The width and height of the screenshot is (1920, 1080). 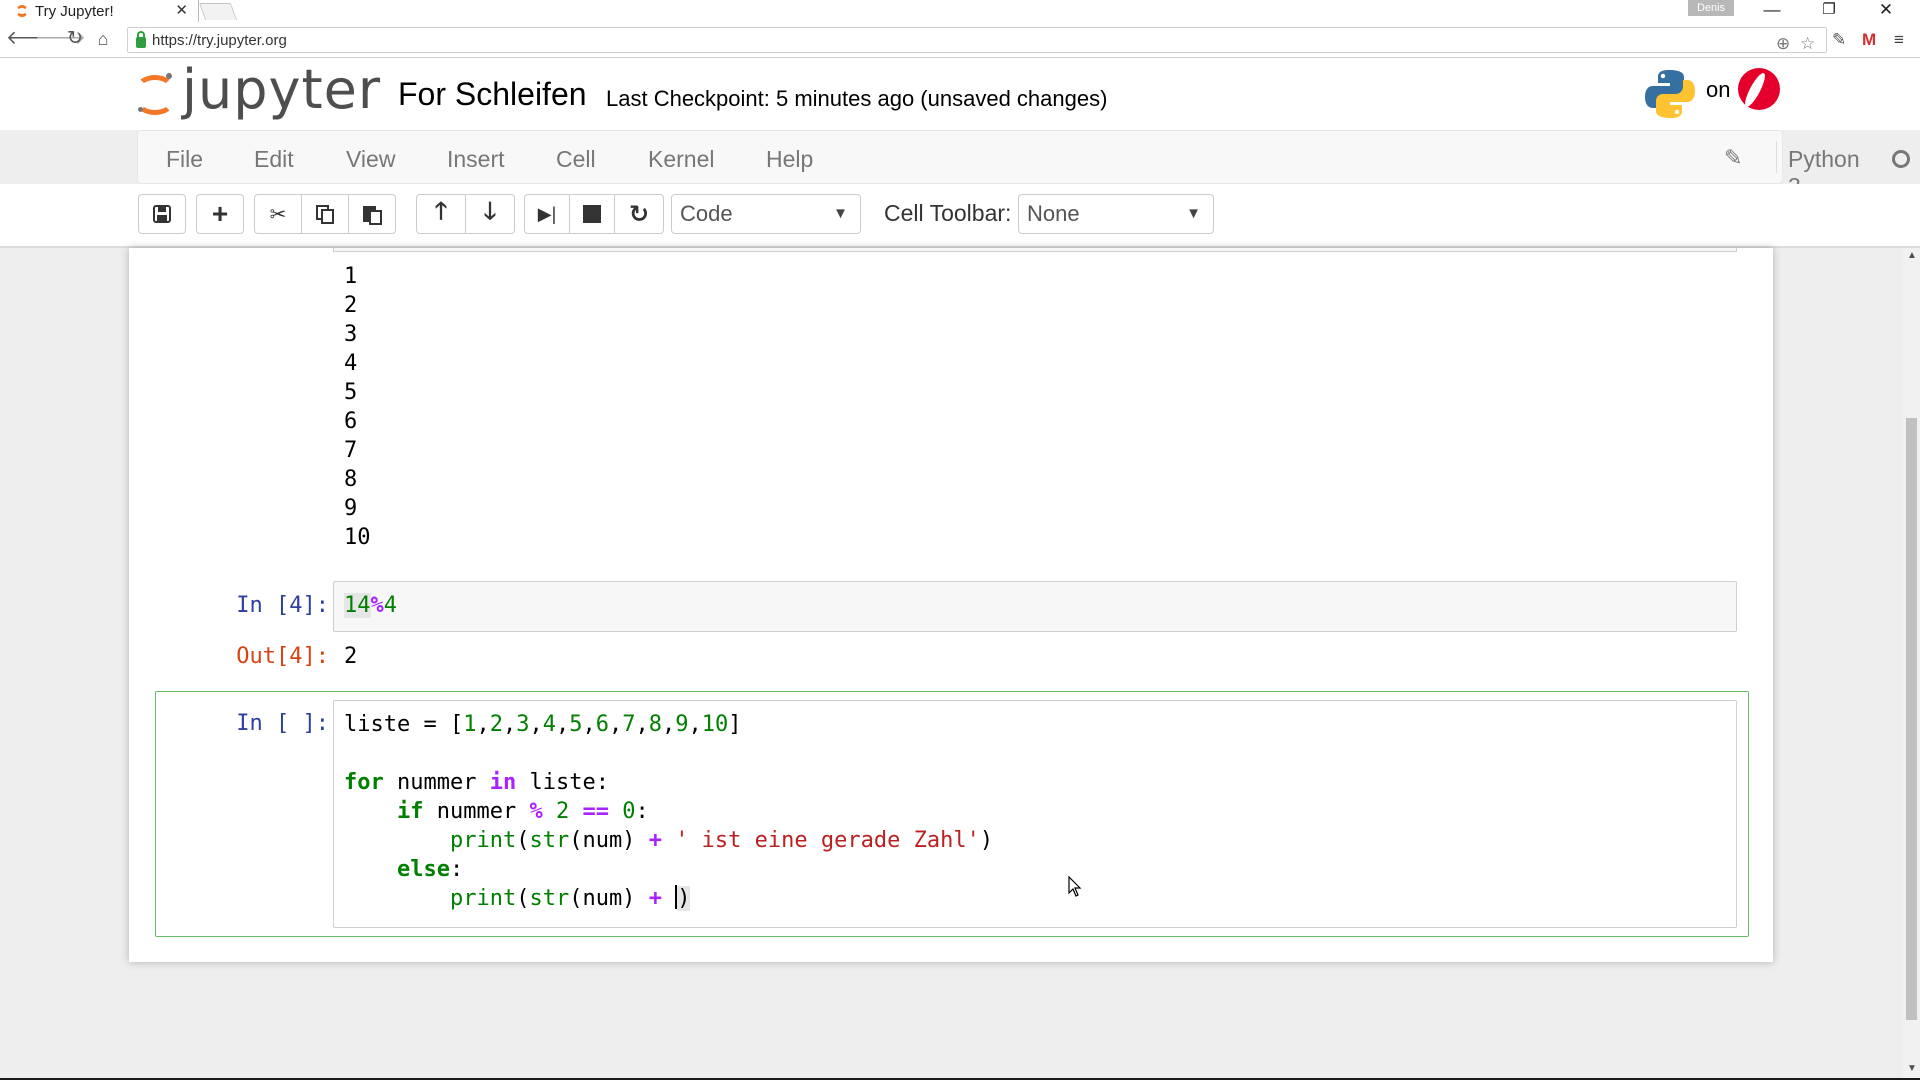 I want to click on home-icon: ⌂, so click(x=103, y=39).